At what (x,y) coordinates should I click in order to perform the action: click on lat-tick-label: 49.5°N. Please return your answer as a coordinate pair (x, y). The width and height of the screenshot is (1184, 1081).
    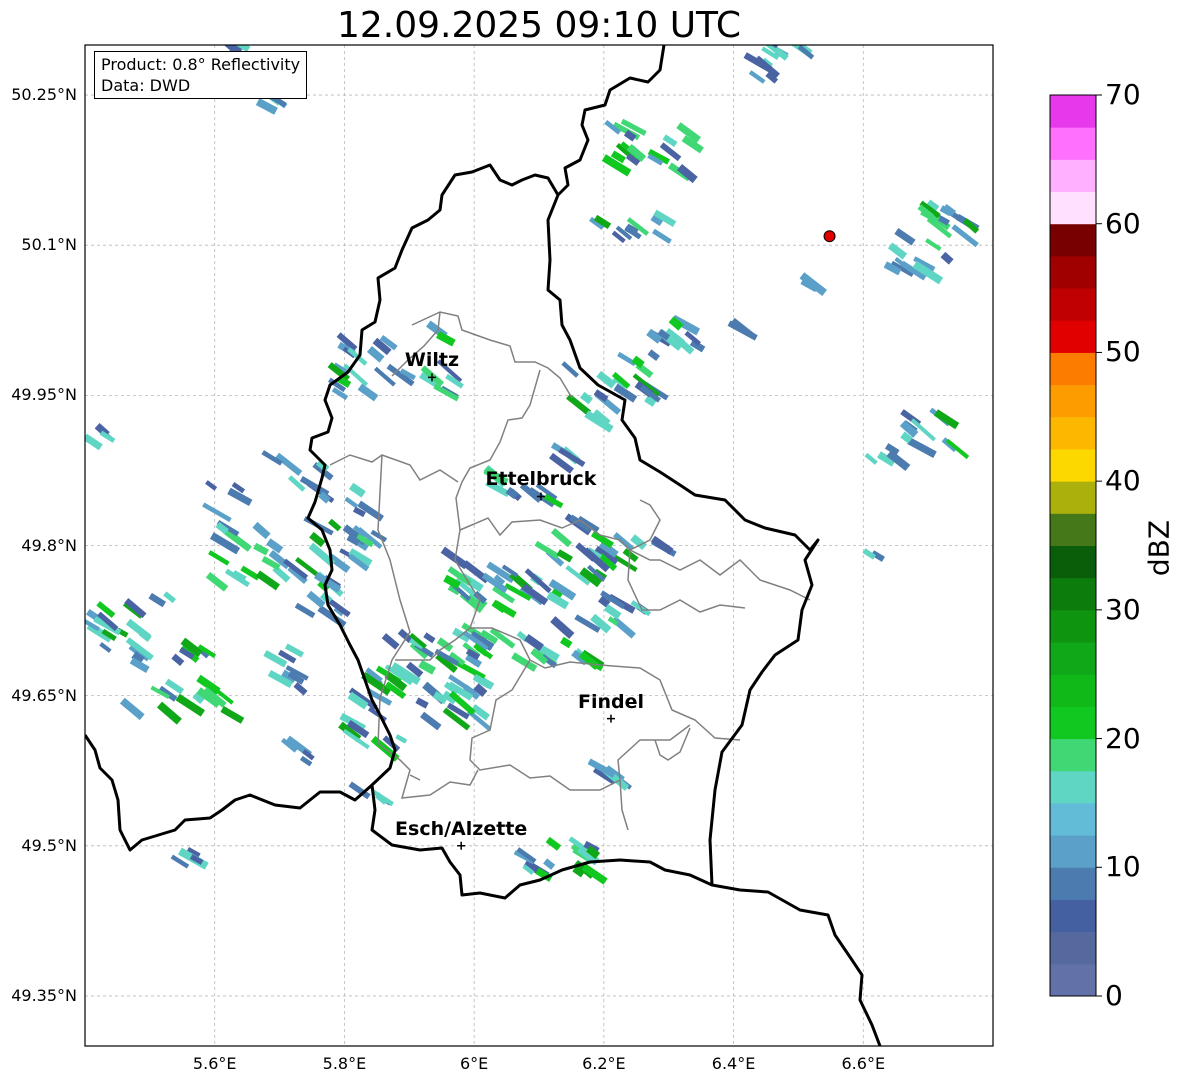
    Looking at the image, I should click on (49, 845).